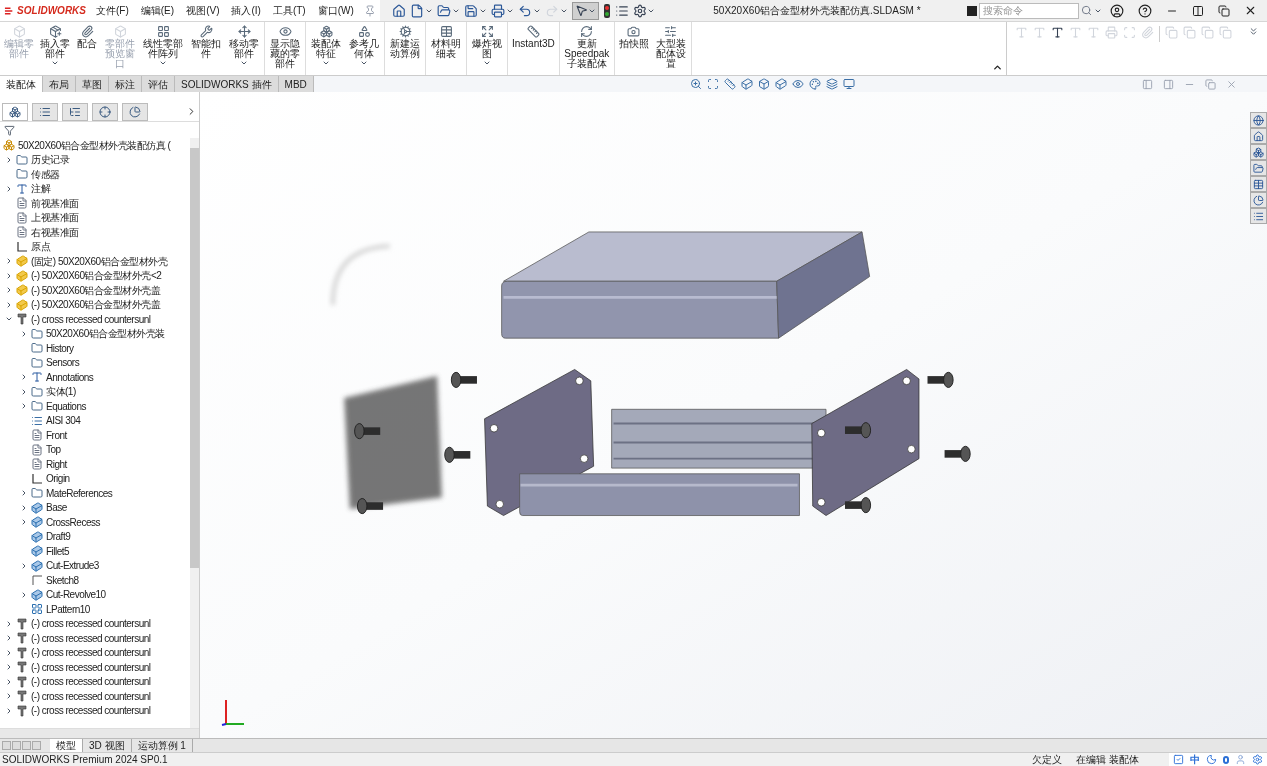  Describe the element at coordinates (76, 595) in the screenshot. I see `tree-item-label: Cut-Revolve10` at that location.